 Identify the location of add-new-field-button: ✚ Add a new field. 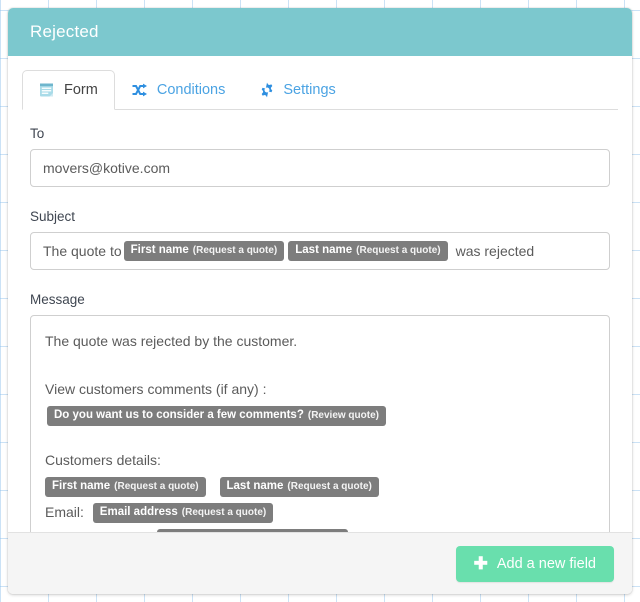
(534, 563).